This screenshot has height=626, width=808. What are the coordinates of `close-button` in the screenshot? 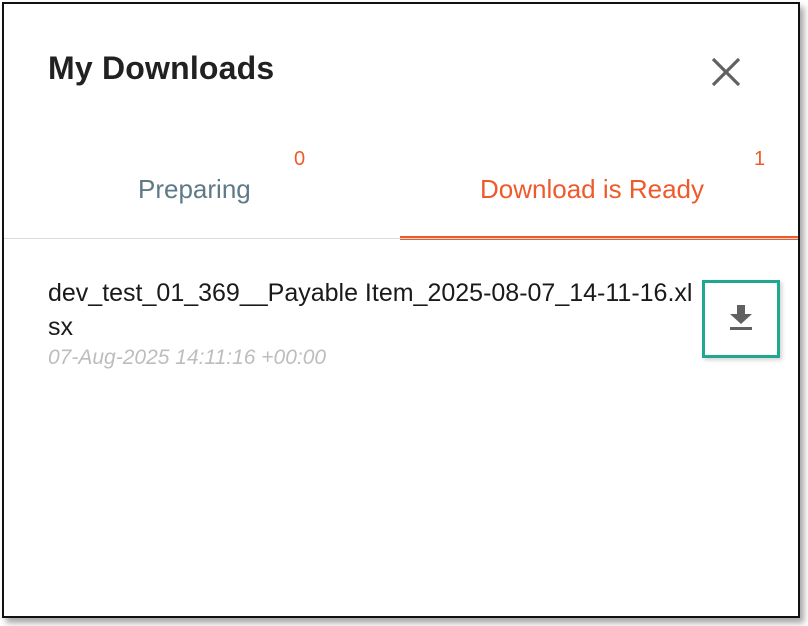 It's located at (726, 72).